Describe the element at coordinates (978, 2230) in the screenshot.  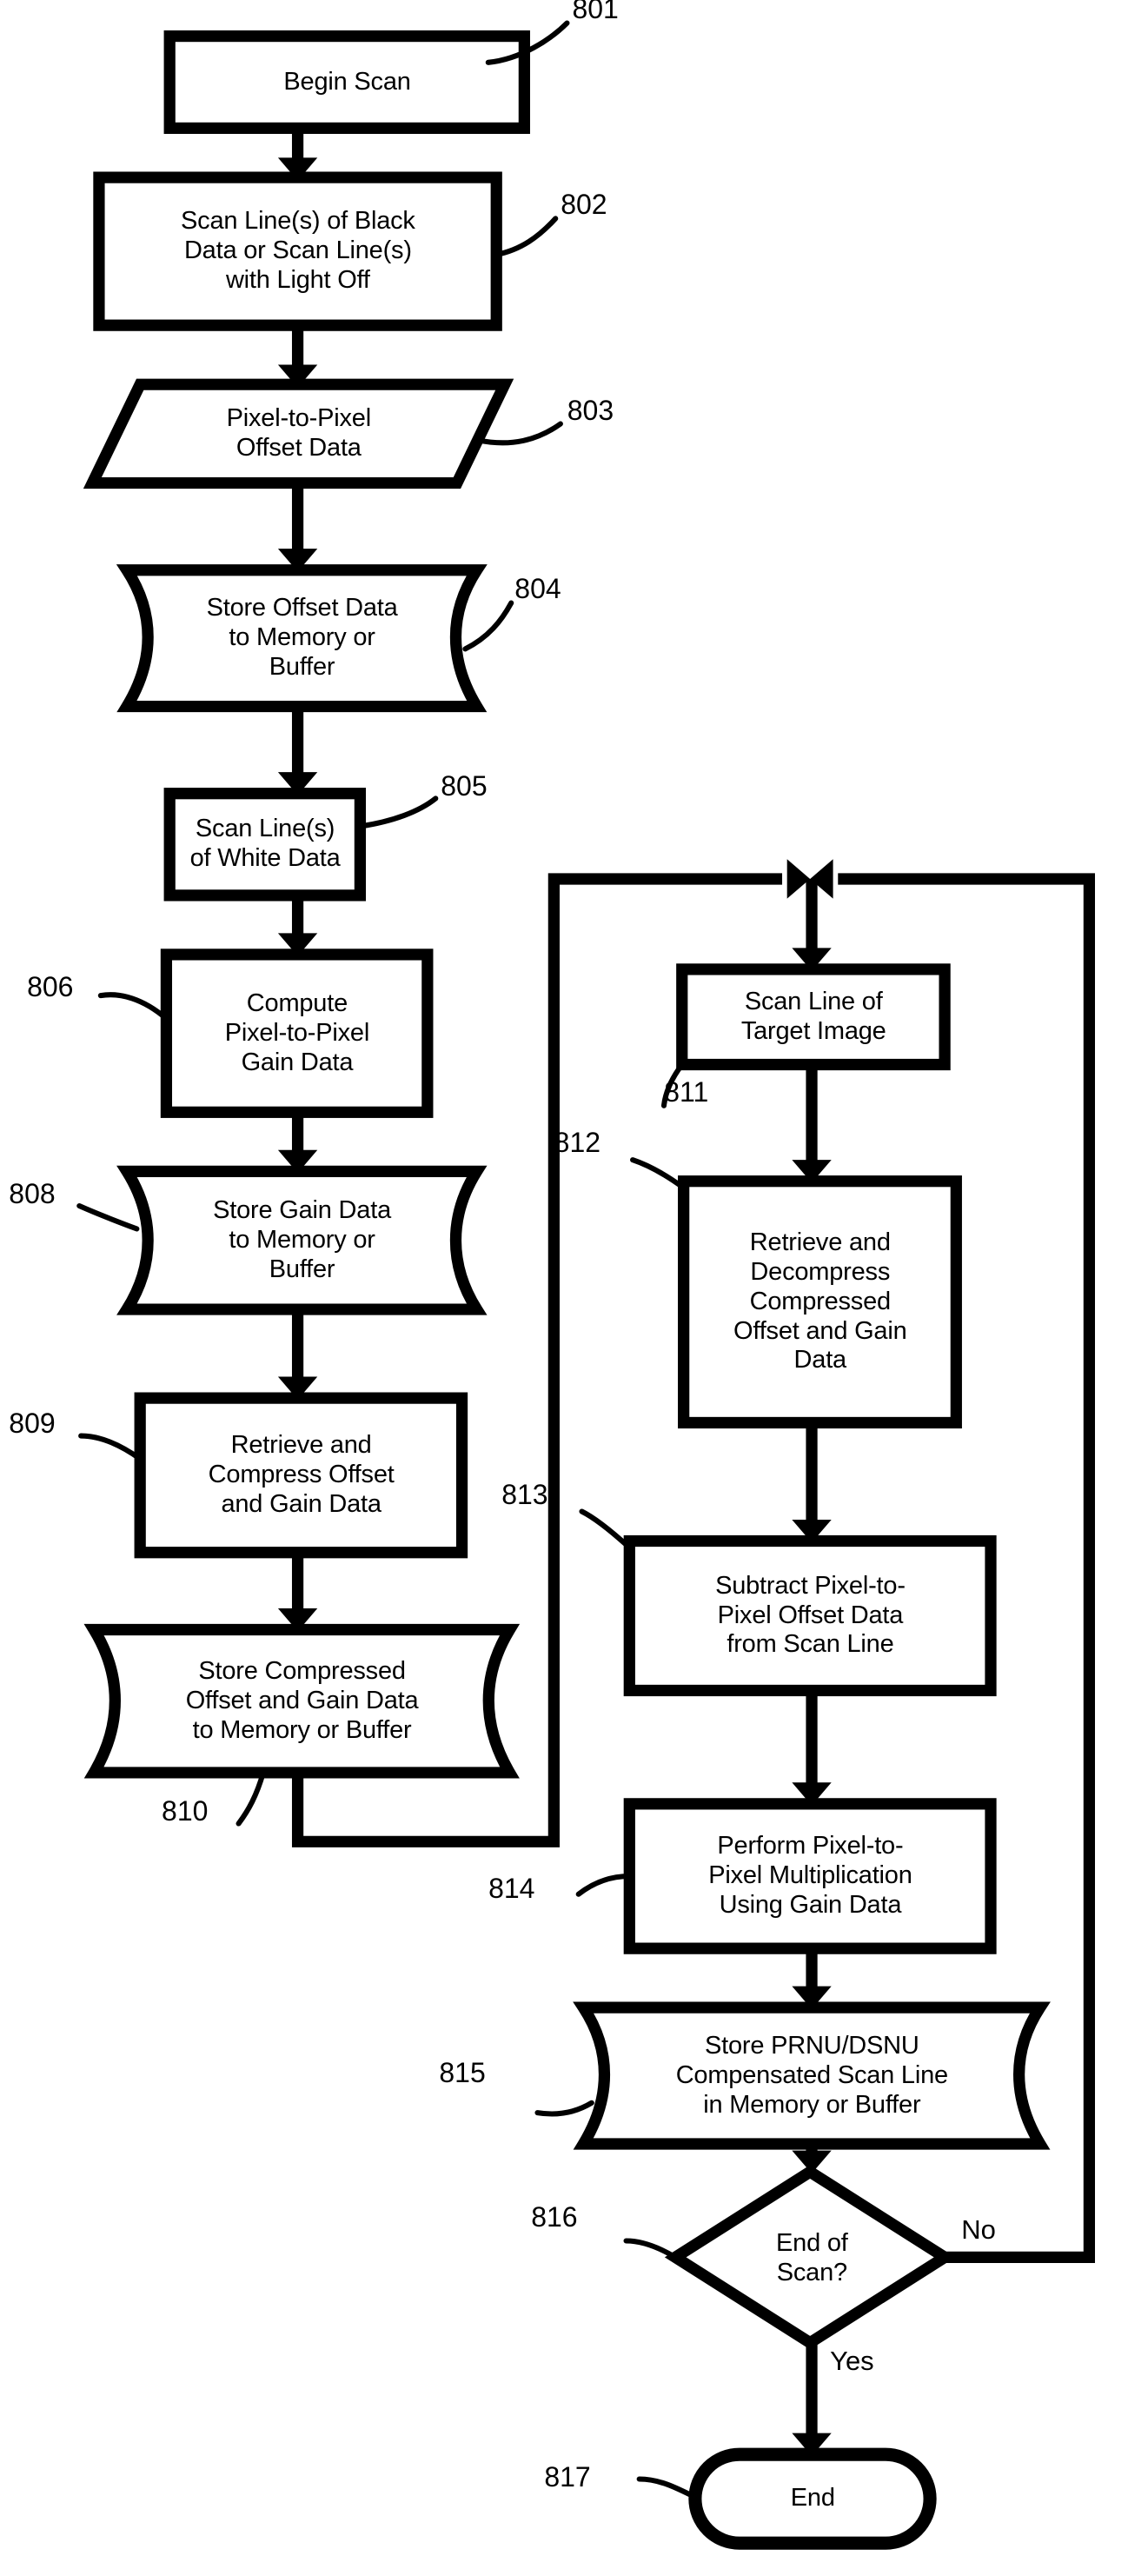
I see `edge-label-no: No` at that location.